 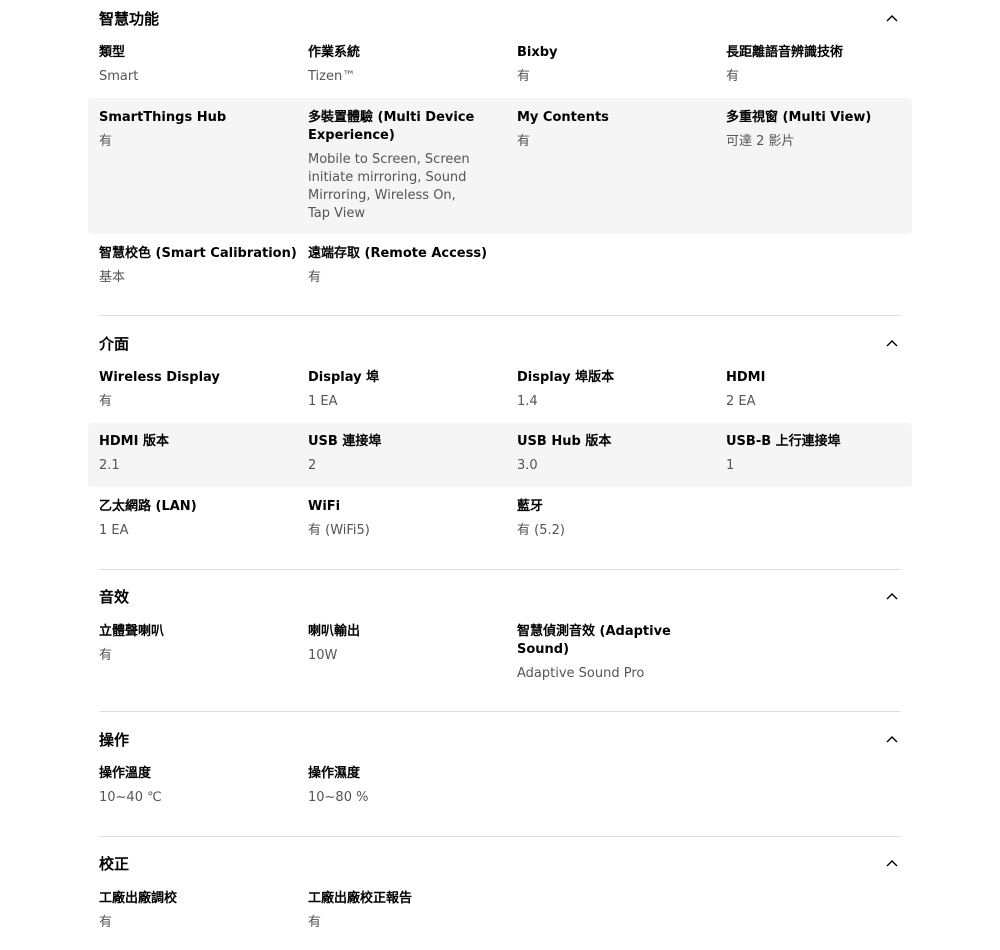 What do you see at coordinates (109, 465) in the screenshot?
I see `spec-value: 2.1` at bounding box center [109, 465].